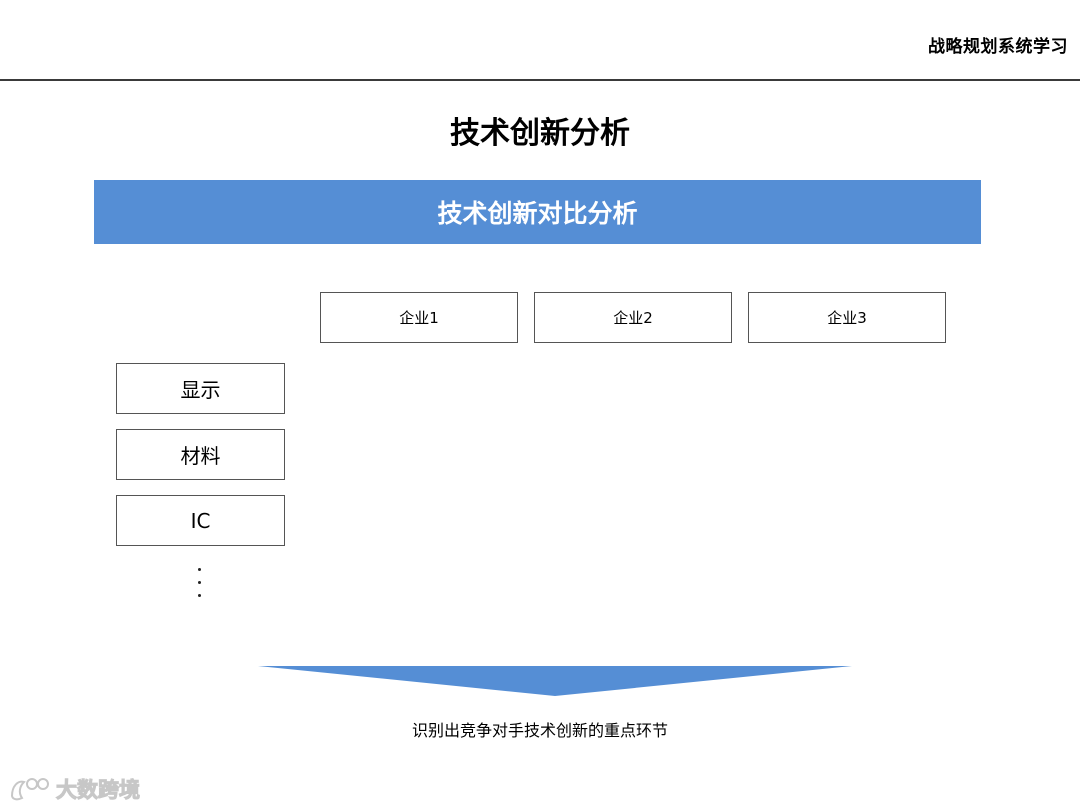 The width and height of the screenshot is (1080, 810). Describe the element at coordinates (998, 47) in the screenshot. I see `header-title: 战略规划系统学习` at that location.